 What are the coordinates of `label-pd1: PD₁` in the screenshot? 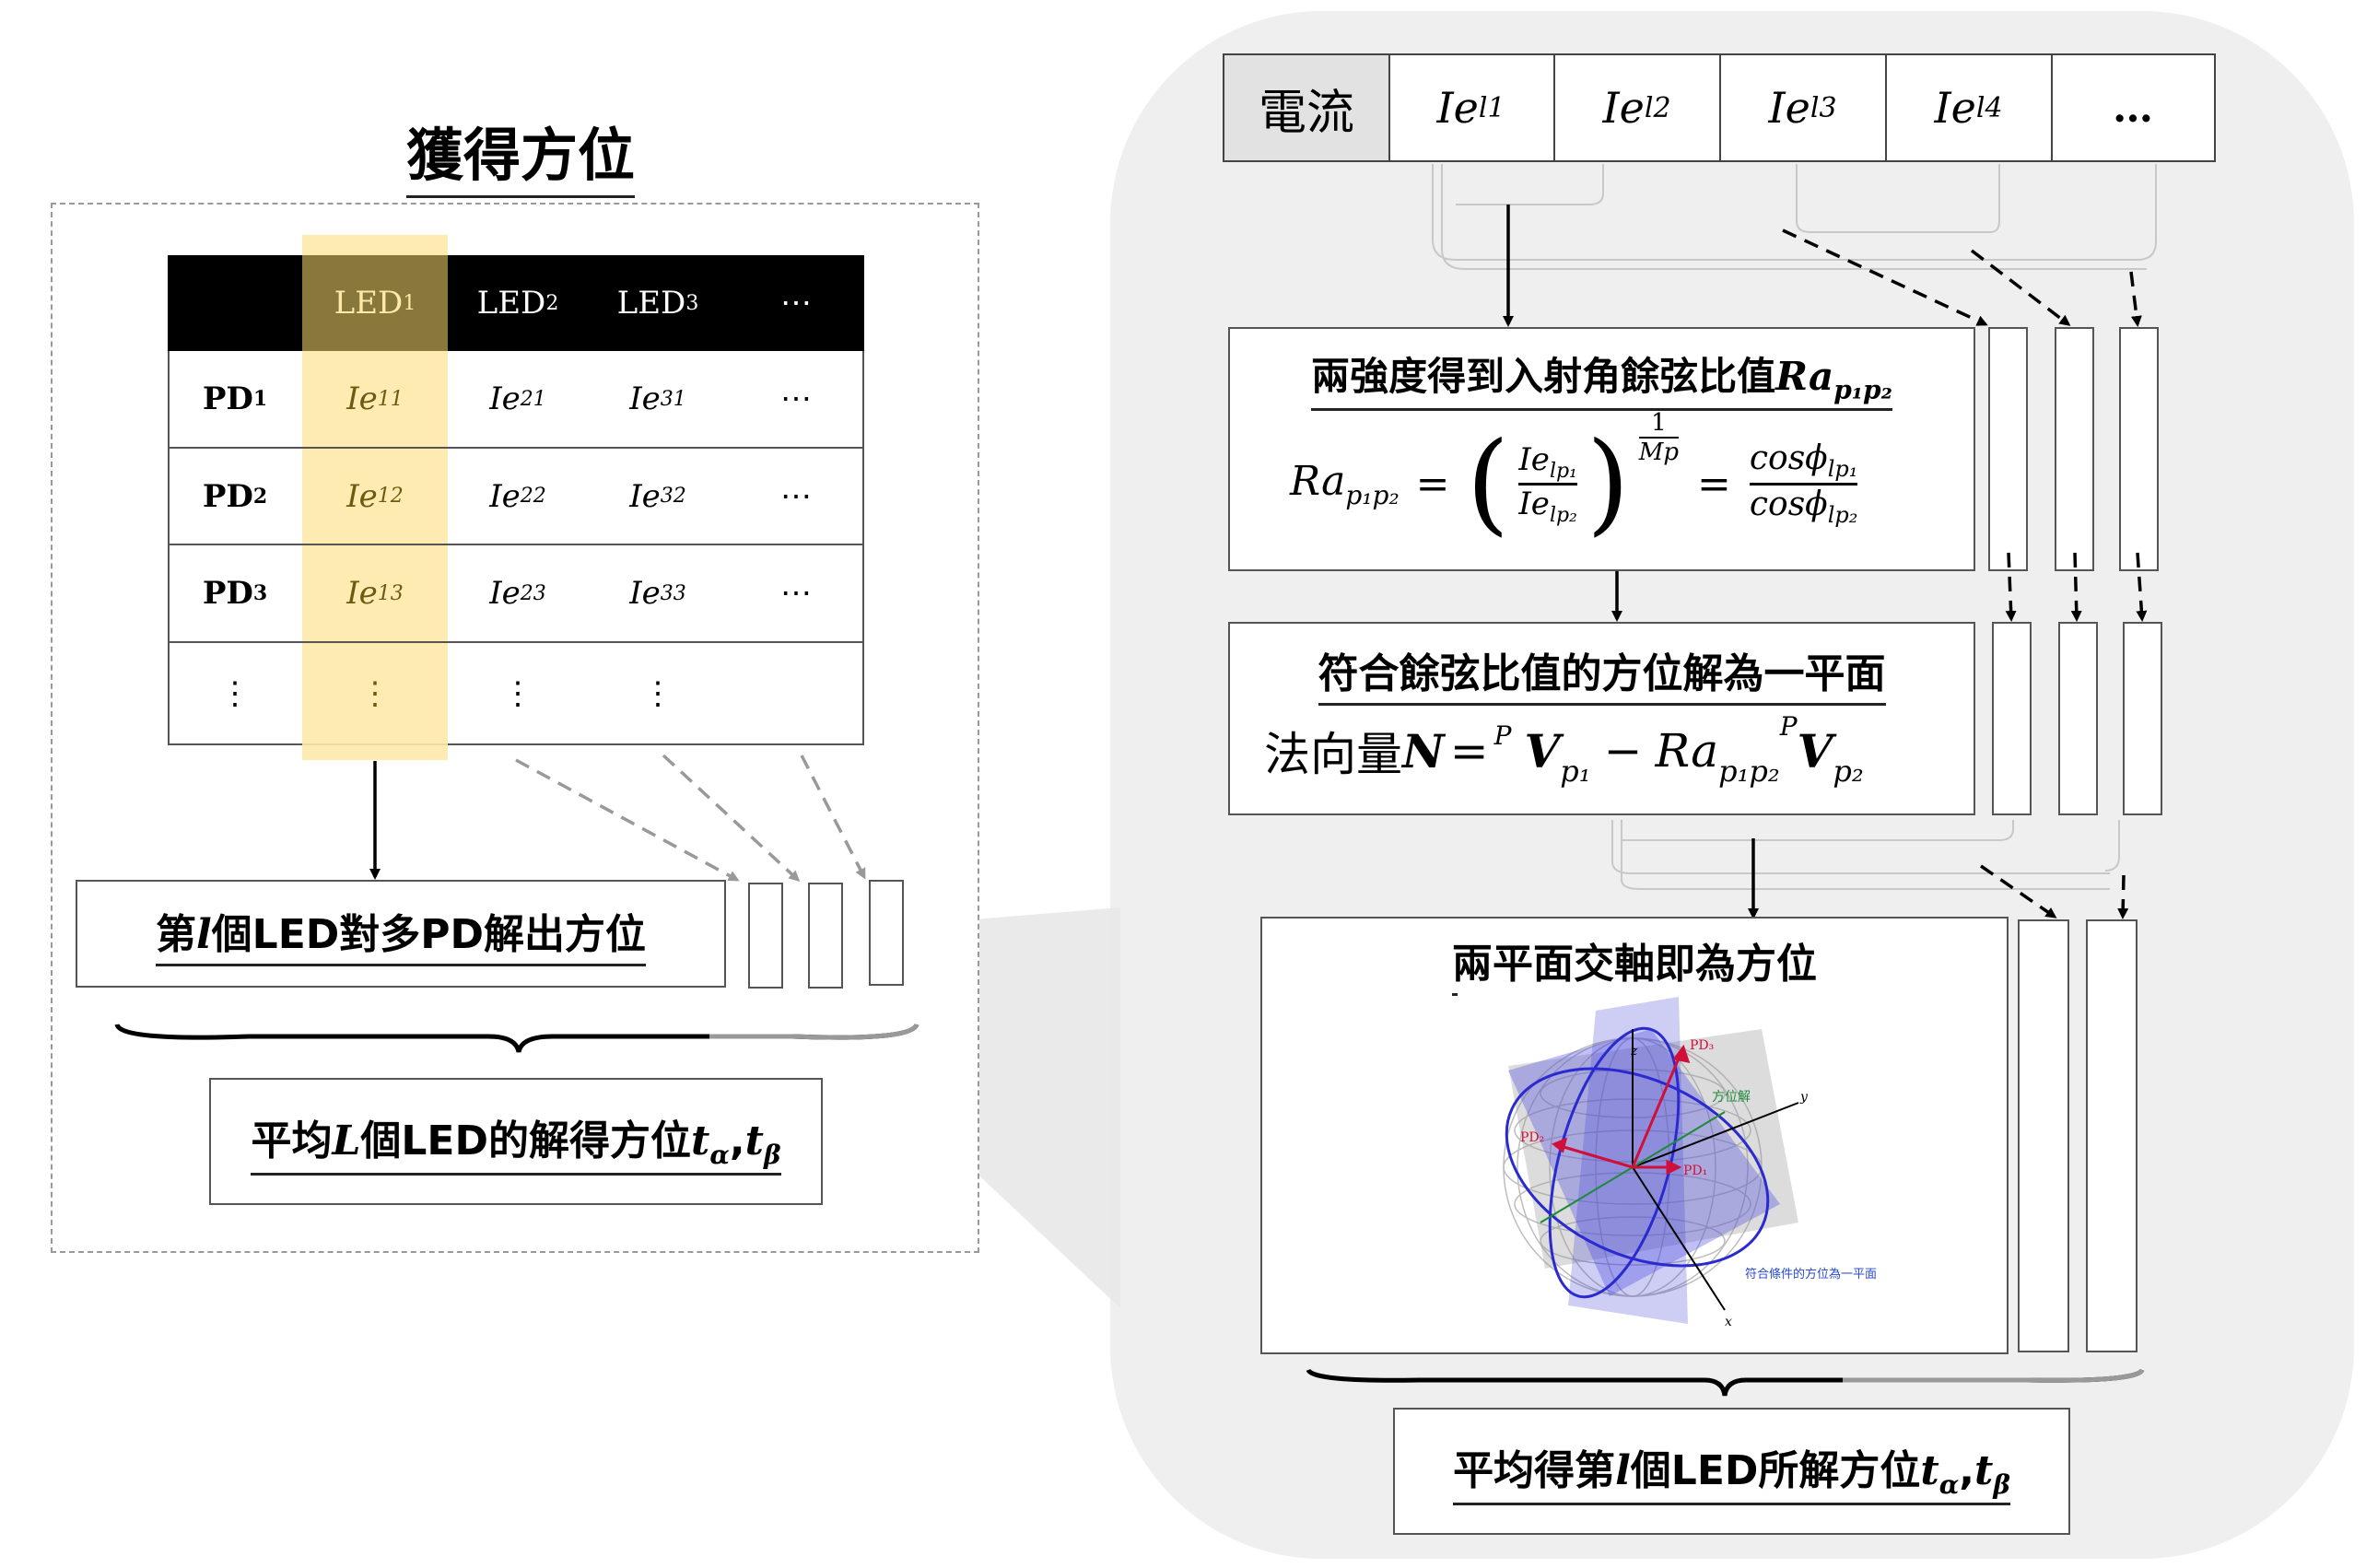 It's located at (1695, 1171).